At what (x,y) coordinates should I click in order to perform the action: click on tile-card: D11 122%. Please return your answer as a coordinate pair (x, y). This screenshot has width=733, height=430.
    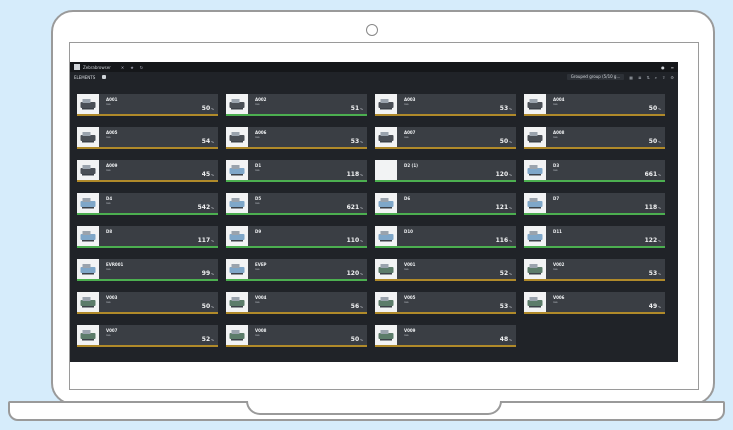
    Looking at the image, I should click on (594, 237).